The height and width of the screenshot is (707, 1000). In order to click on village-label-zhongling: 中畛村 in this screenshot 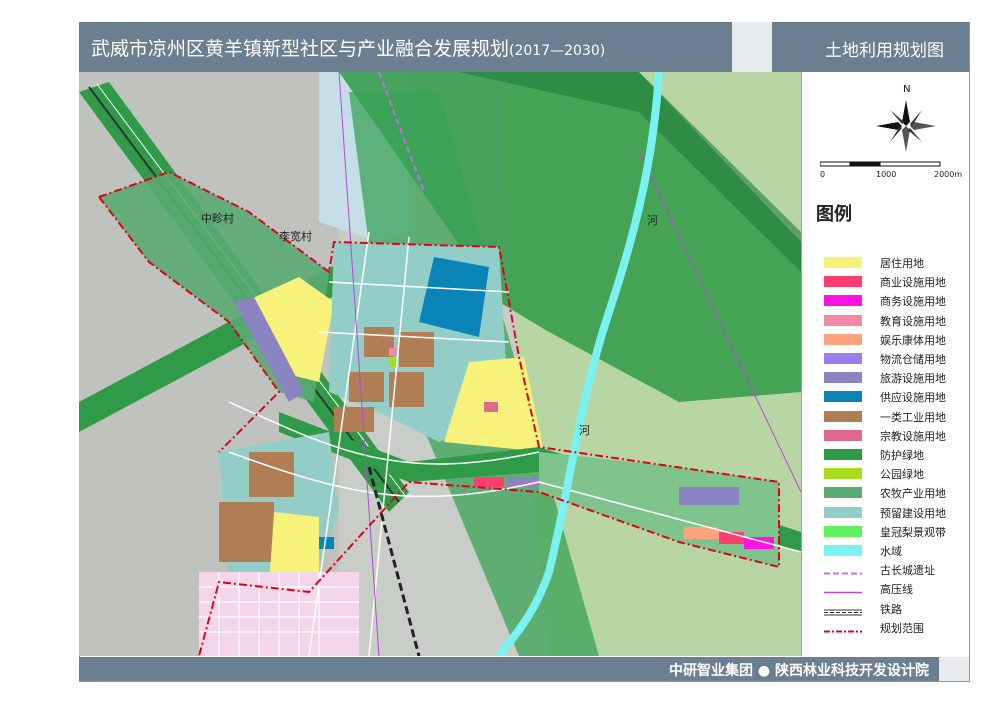, I will do `click(217, 218)`.